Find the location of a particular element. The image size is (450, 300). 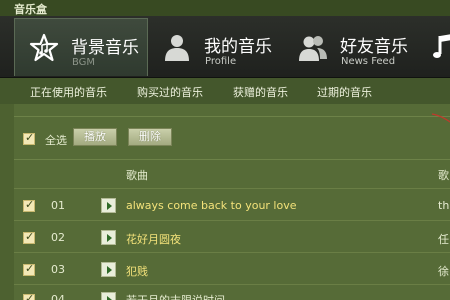

title-bar: 音乐盒 is located at coordinates (225, 8).